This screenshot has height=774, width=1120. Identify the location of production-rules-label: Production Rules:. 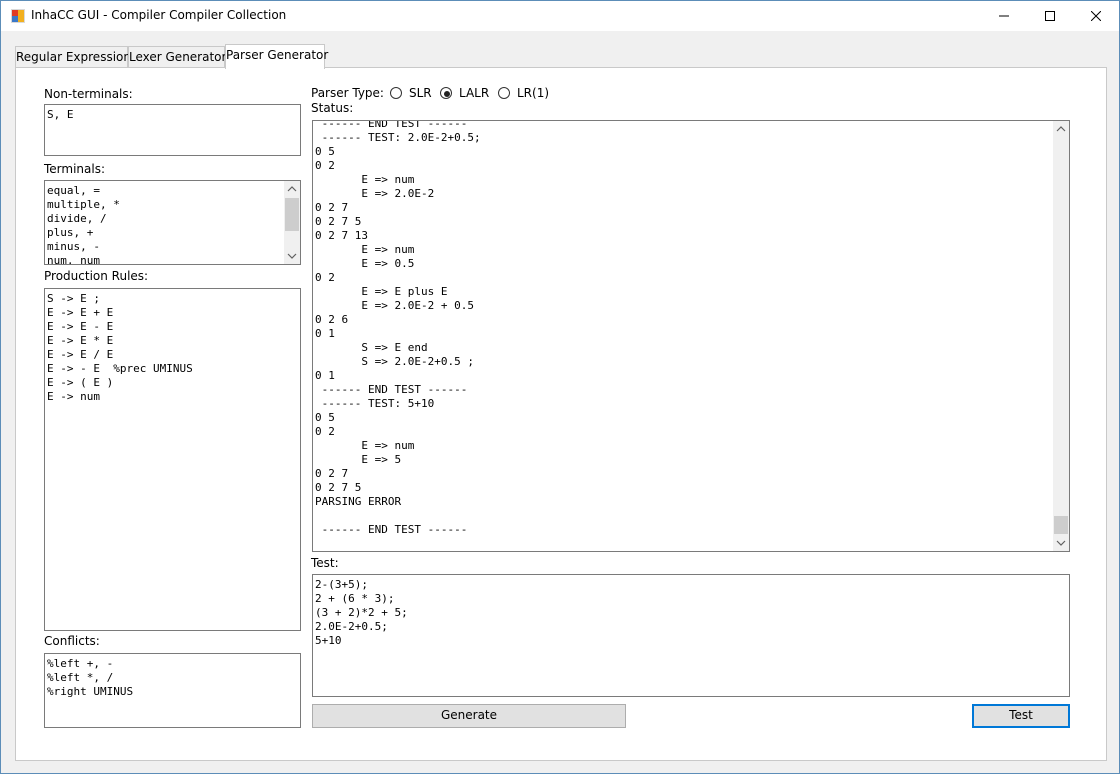
(96, 276).